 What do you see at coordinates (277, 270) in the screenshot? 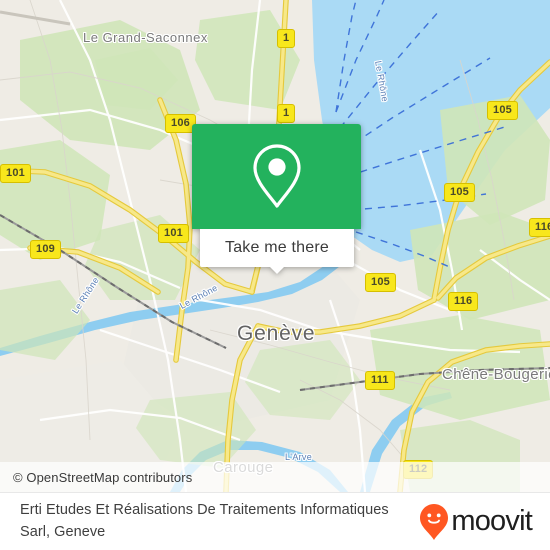
I see `card-pointer` at bounding box center [277, 270].